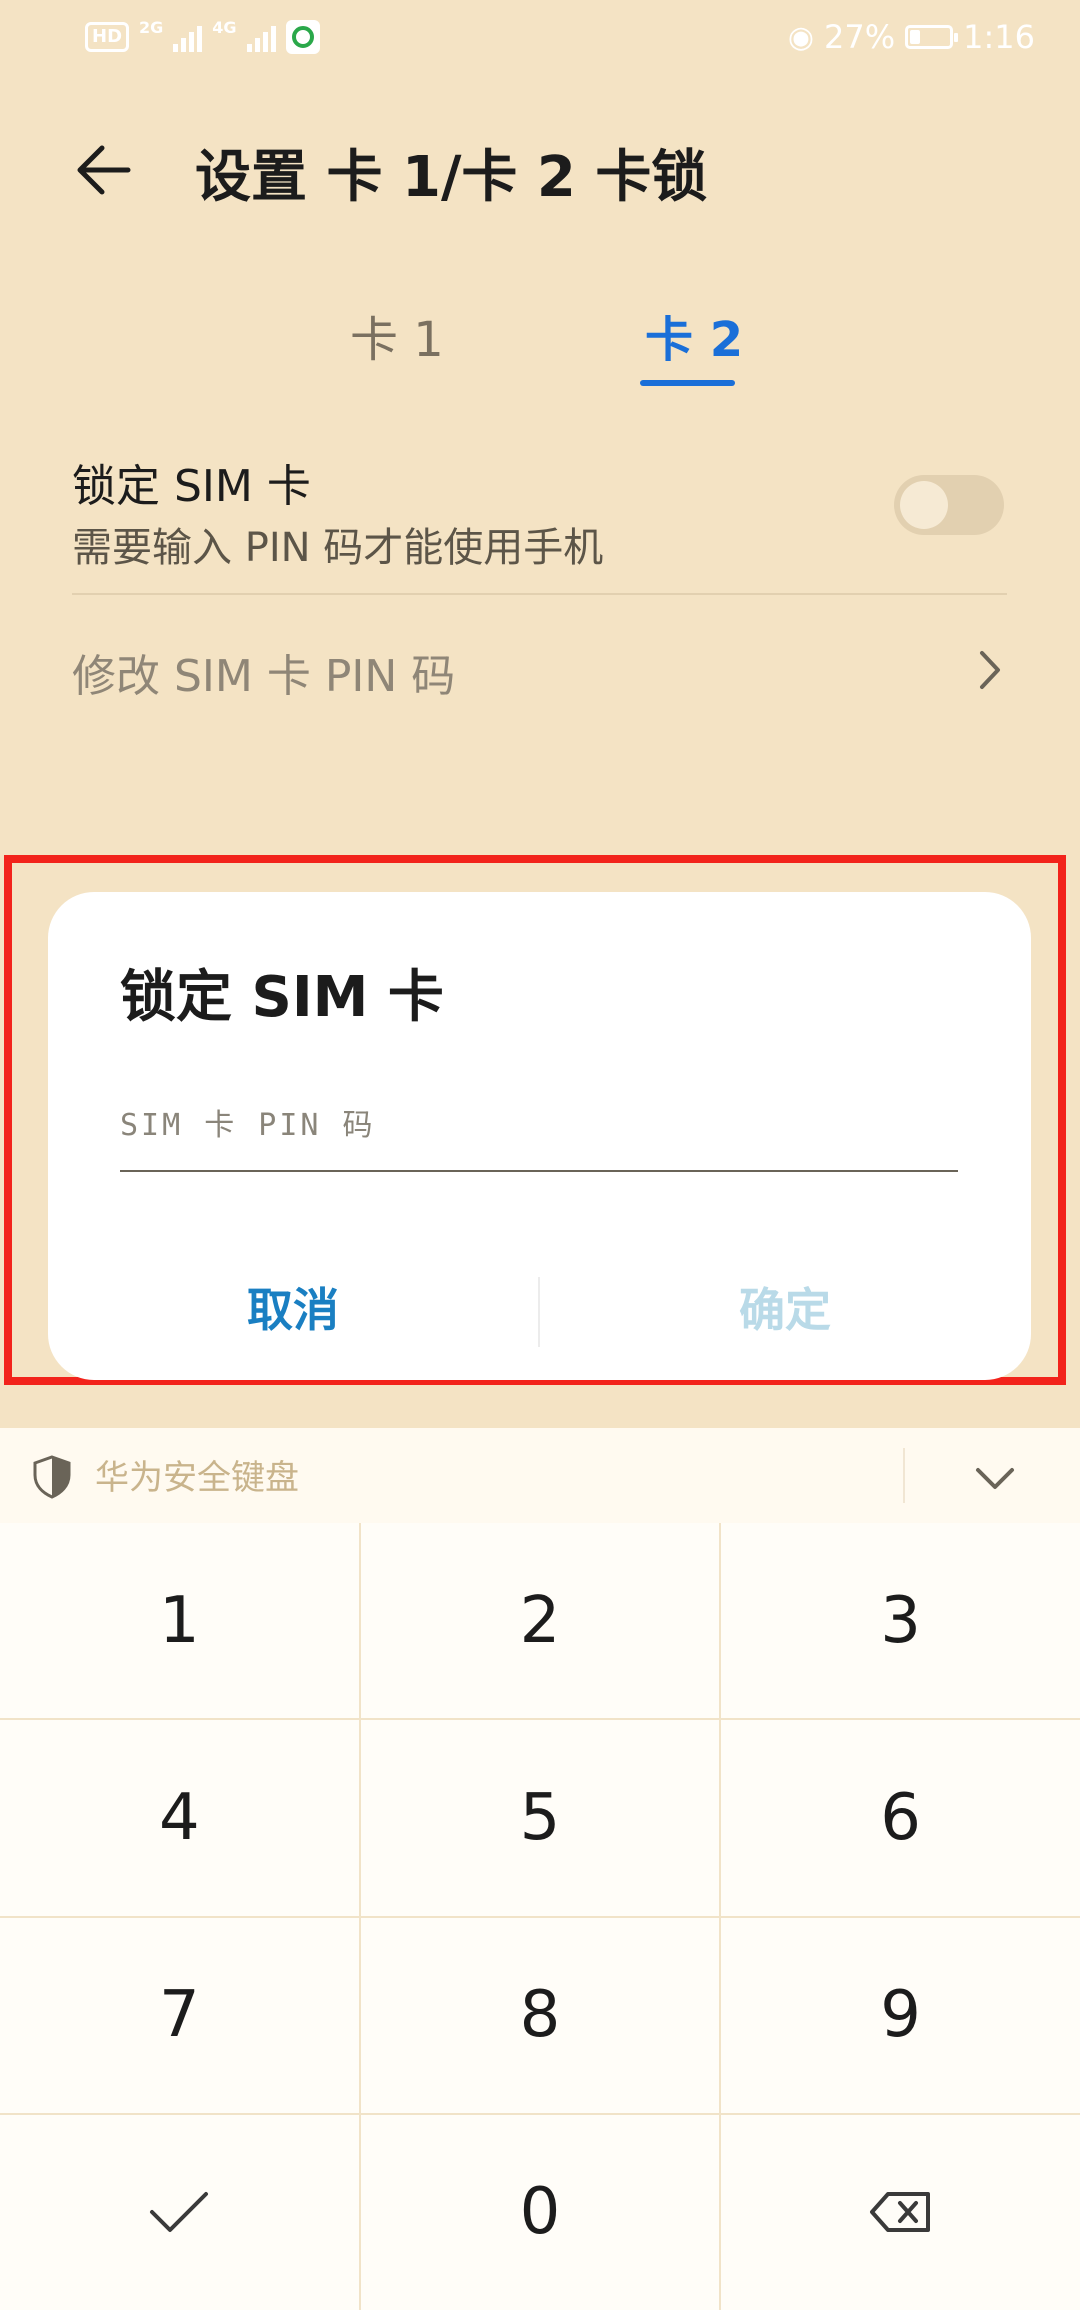  I want to click on key-6: 6, so click(900, 1818).